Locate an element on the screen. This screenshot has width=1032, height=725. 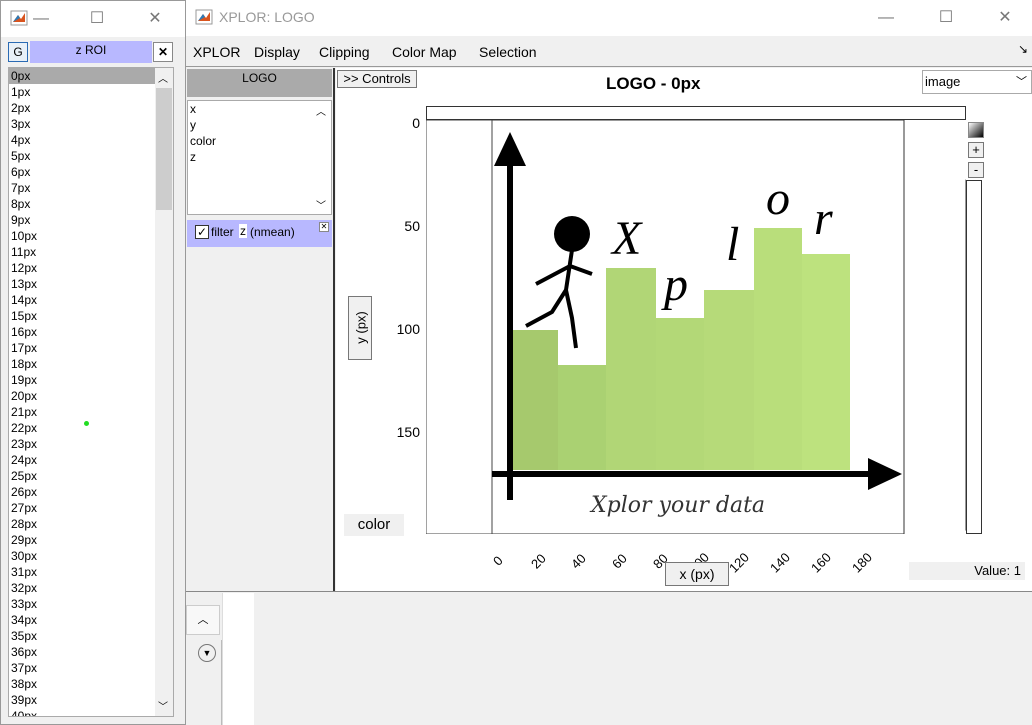
minus-button: - is located at coordinates (976, 170).